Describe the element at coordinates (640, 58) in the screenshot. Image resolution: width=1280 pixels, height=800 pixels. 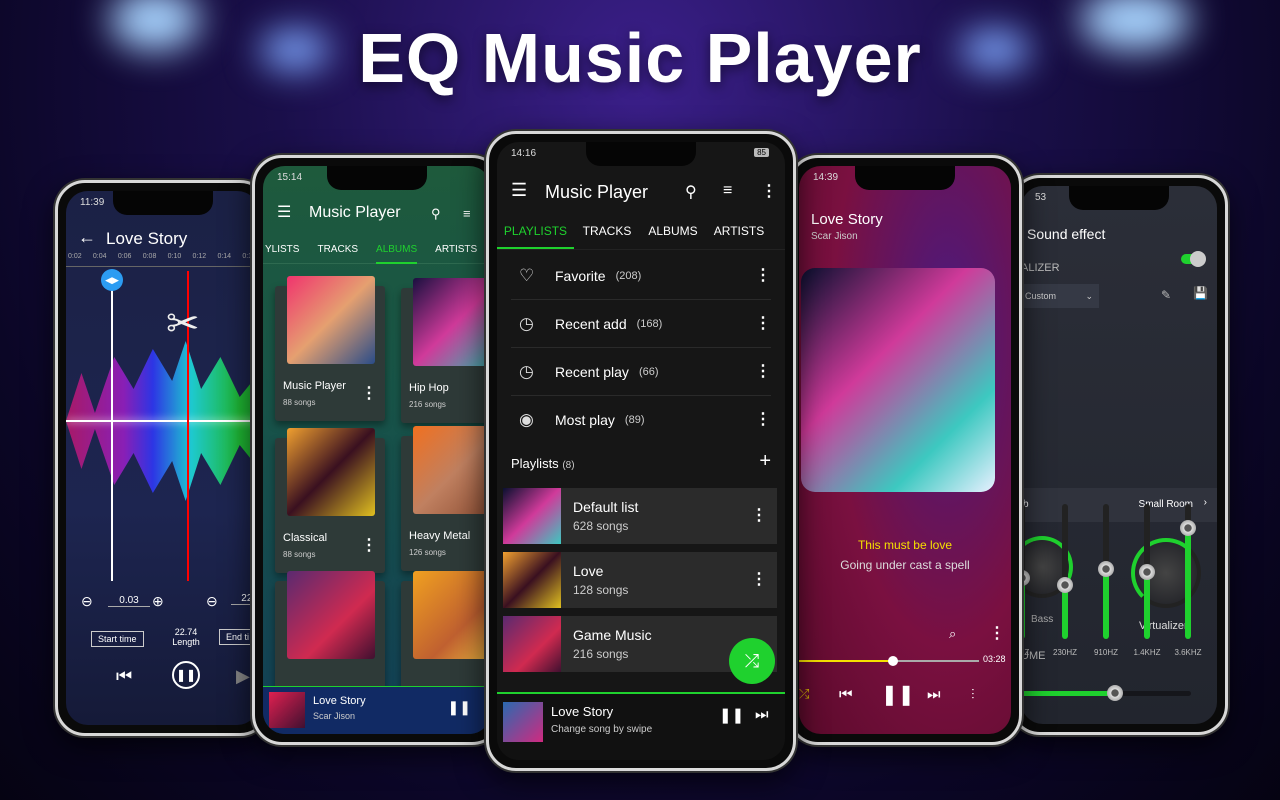
I see `headline: EQ Music Player` at that location.